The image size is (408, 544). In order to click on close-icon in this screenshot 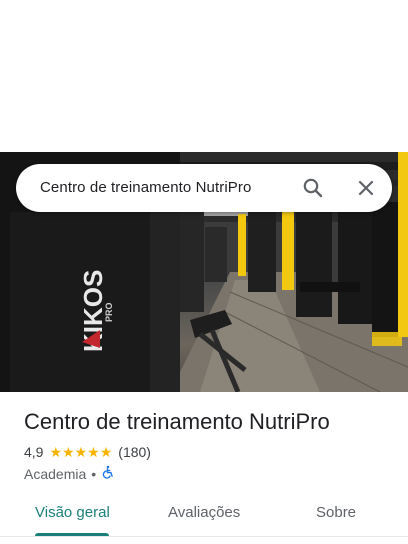, I will do `click(366, 188)`.